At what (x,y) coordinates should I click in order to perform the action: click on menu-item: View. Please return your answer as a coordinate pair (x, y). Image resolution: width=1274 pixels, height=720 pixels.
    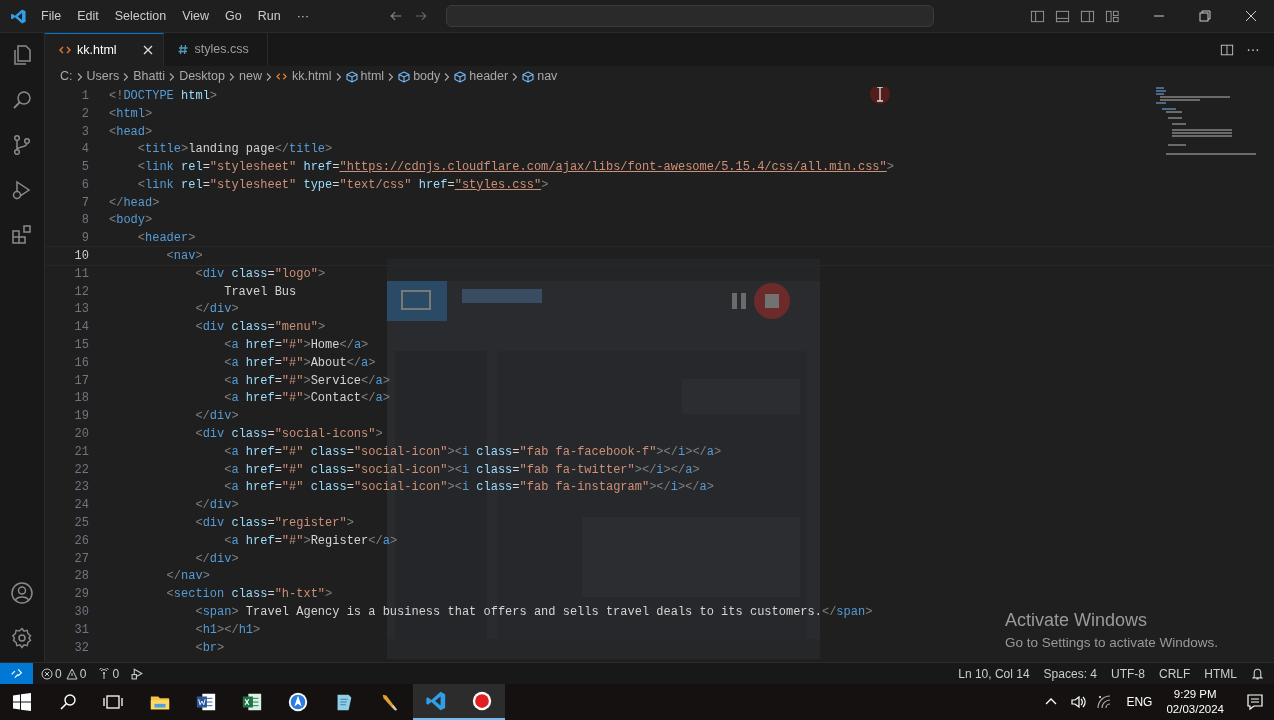
    Looking at the image, I should click on (195, 16).